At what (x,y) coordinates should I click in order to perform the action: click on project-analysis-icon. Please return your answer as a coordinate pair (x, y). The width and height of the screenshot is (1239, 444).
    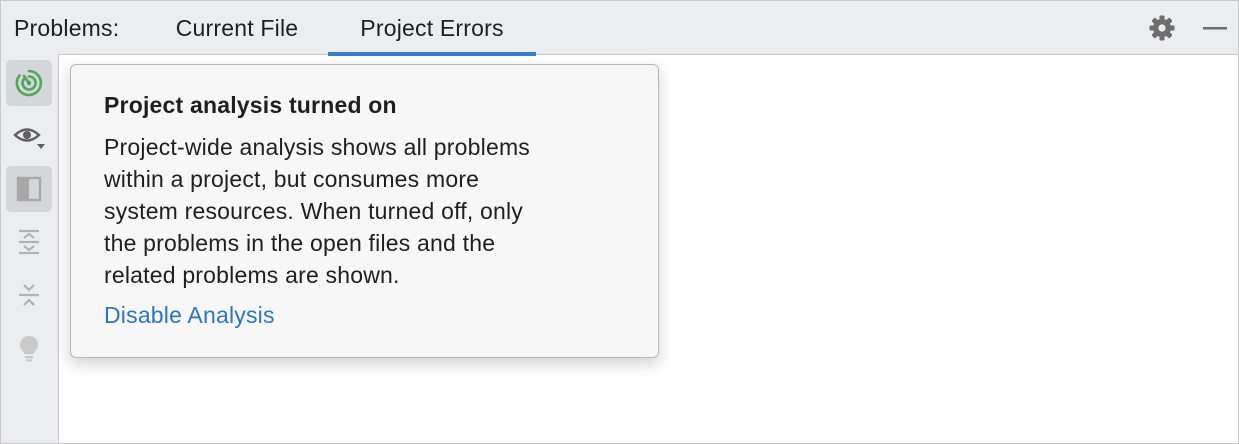
    Looking at the image, I should click on (29, 83).